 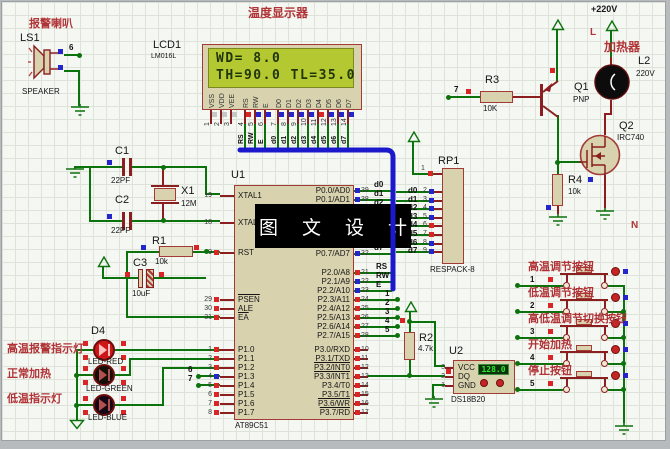 What do you see at coordinates (30, 38) in the screenshot?
I see `speaker-ref: LS1` at bounding box center [30, 38].